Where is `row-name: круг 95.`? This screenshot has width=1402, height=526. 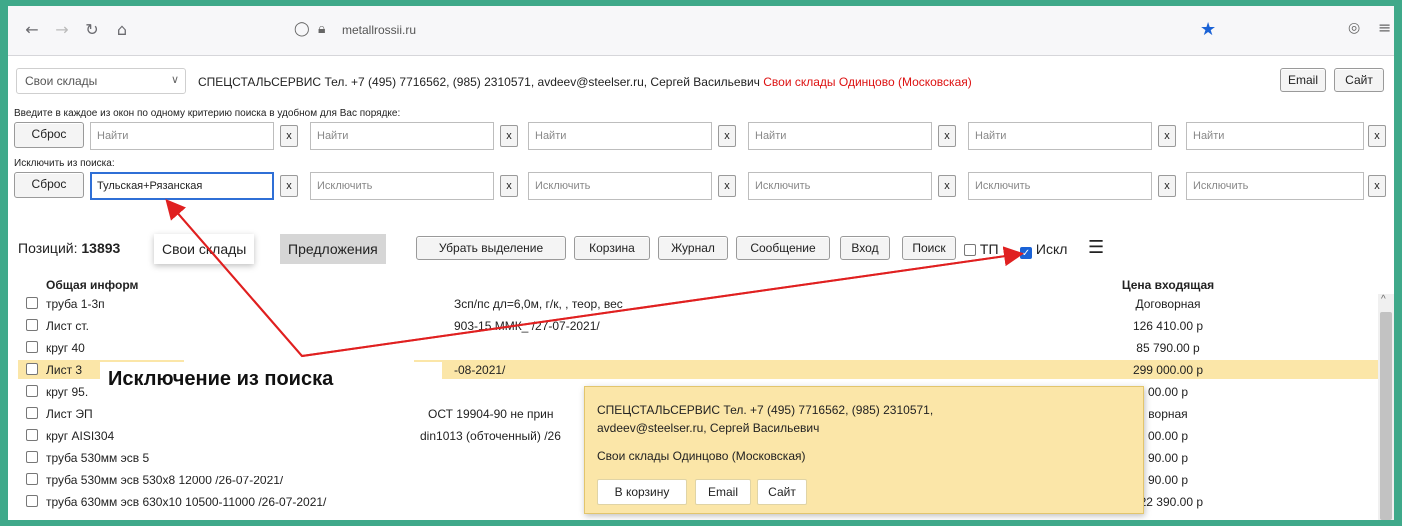 row-name: круг 95. is located at coordinates (67, 392).